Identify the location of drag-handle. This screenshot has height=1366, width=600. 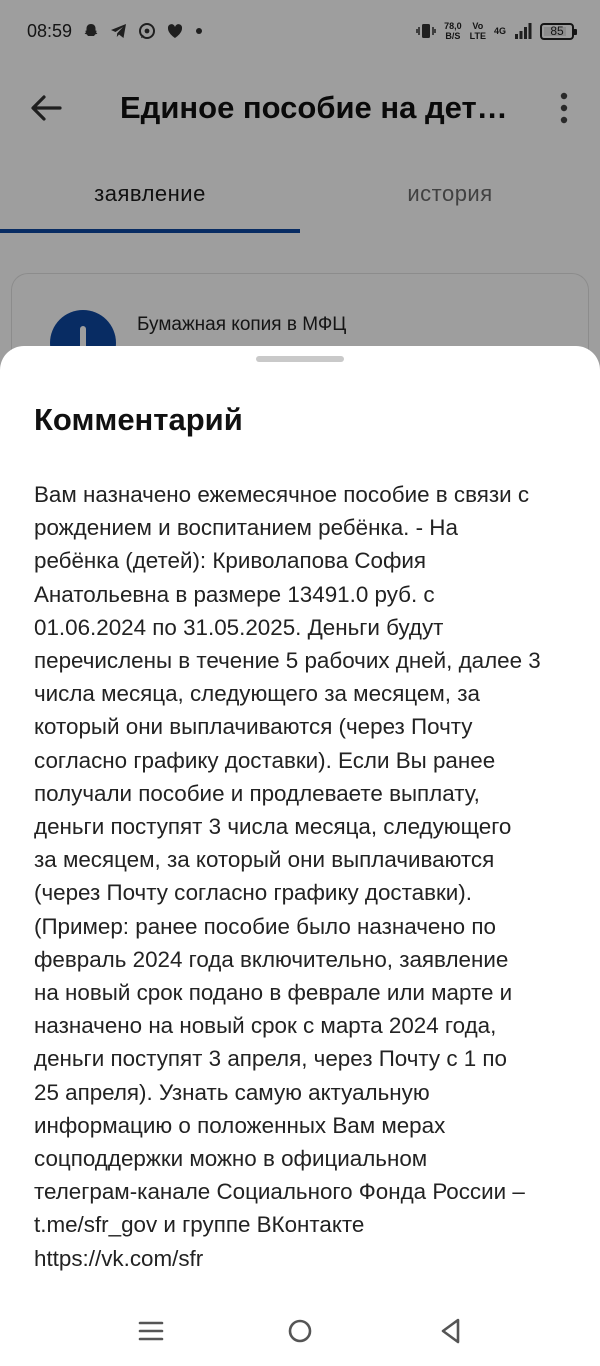
(300, 359).